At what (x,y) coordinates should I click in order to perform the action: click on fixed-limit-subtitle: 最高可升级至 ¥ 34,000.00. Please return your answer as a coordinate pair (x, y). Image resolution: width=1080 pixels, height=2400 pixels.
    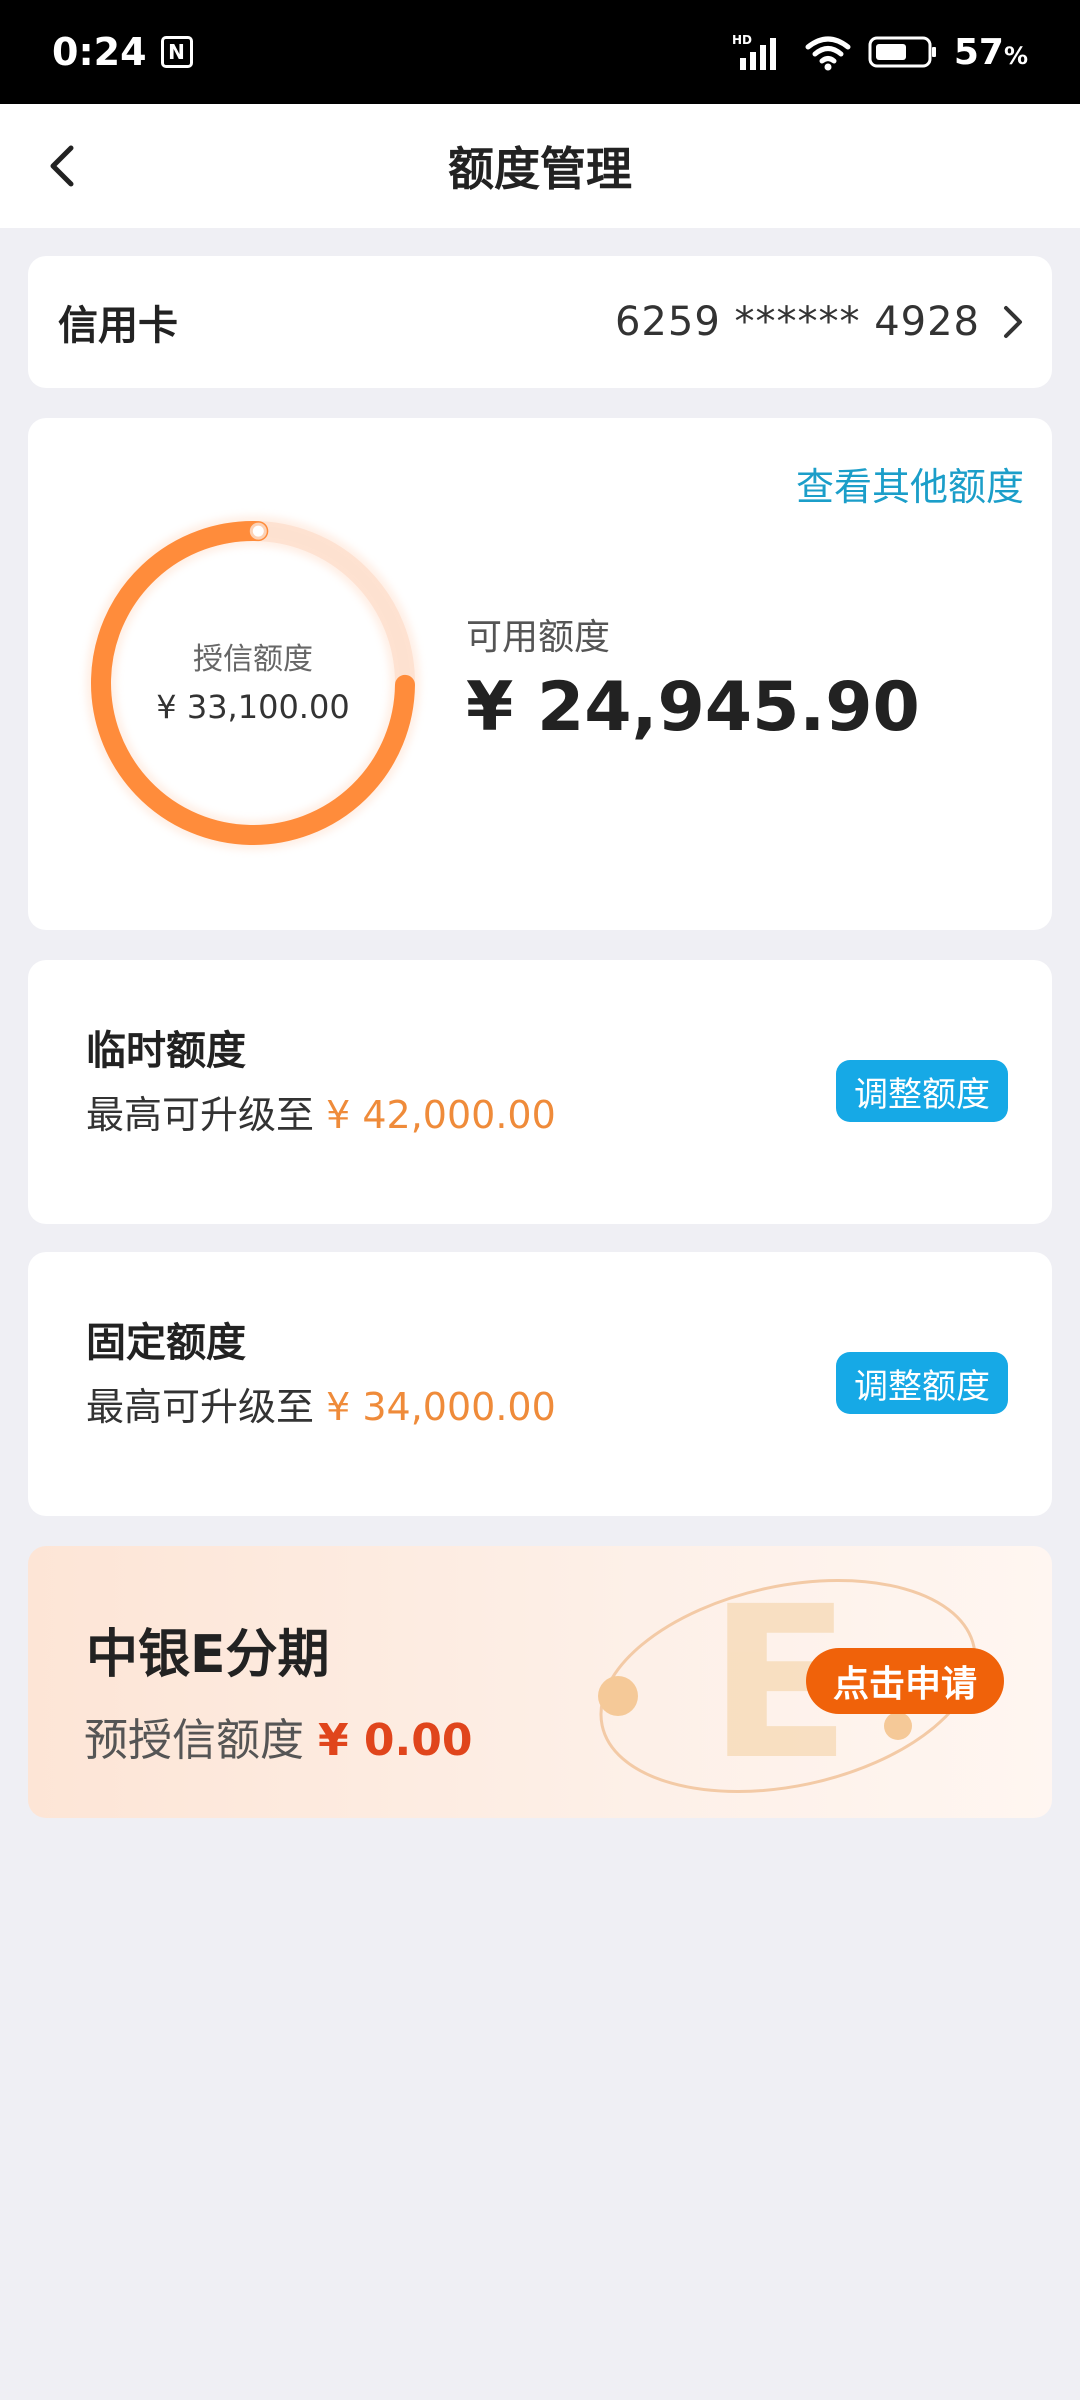
    Looking at the image, I should click on (321, 1407).